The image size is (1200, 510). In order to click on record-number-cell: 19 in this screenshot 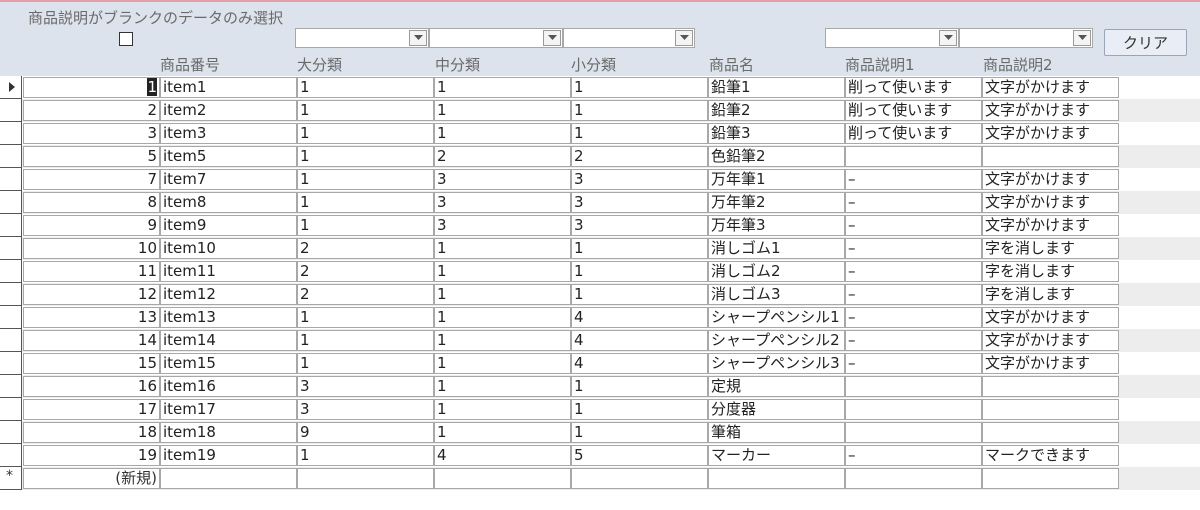, I will do `click(91, 455)`.